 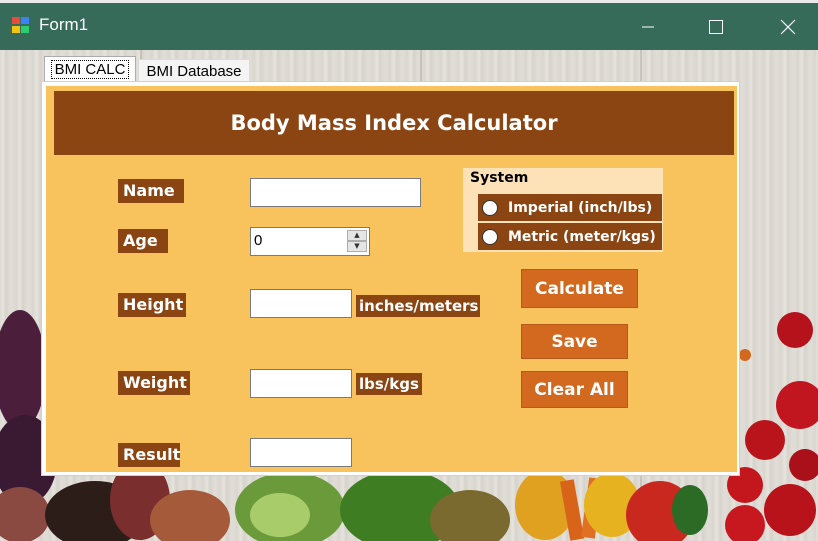 I want to click on name-input, so click(x=335, y=192).